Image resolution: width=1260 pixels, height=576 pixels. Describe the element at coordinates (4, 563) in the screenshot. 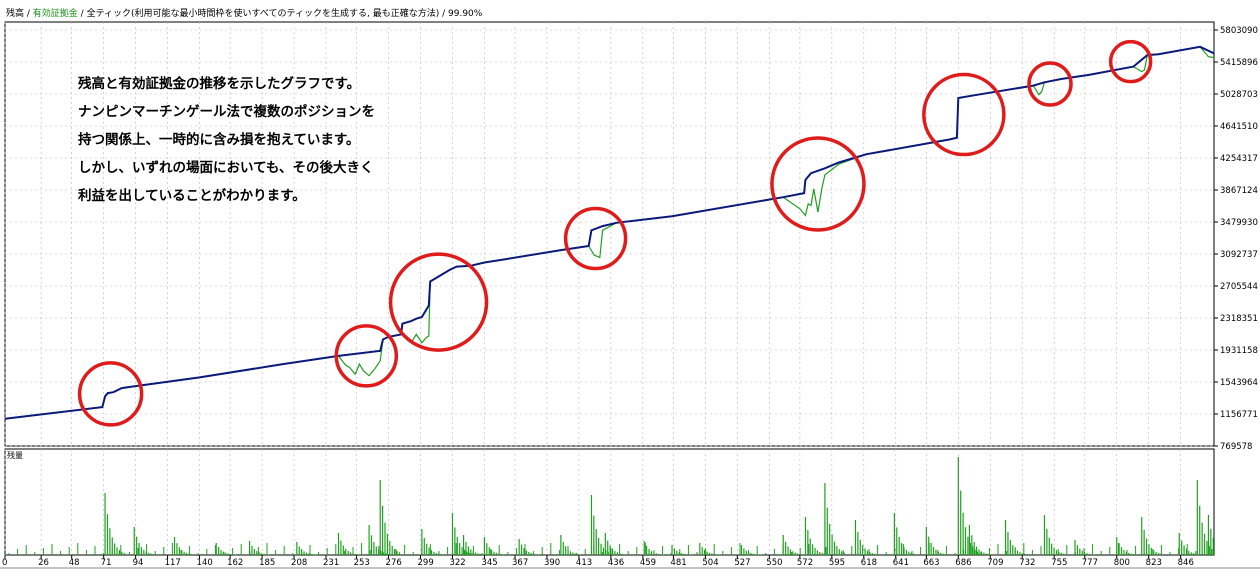

I see `x-tick-label: 0` at that location.